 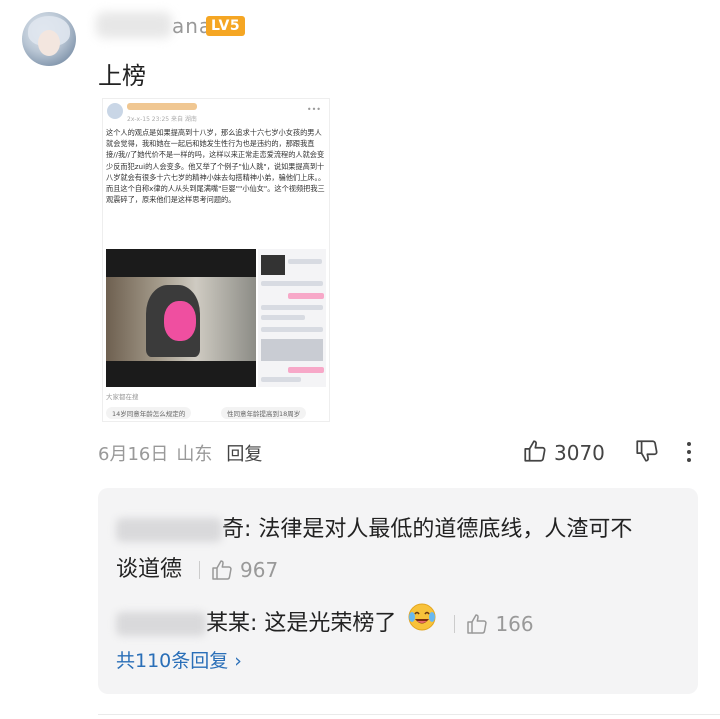 What do you see at coordinates (494, 624) in the screenshot?
I see `reply-like-button: 166` at bounding box center [494, 624].